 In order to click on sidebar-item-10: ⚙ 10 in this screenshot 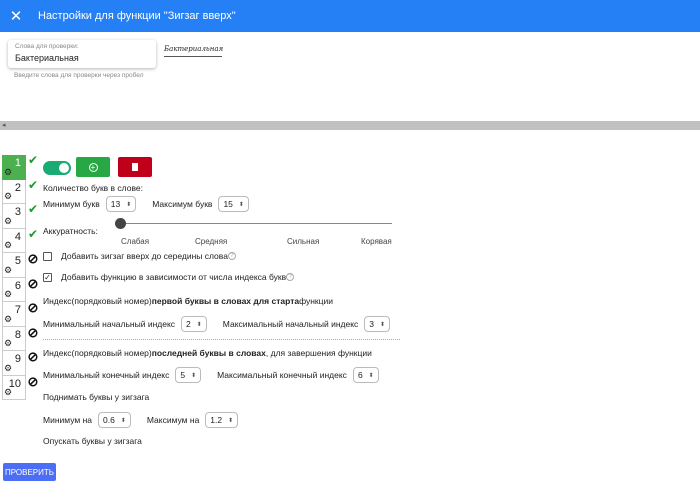, I will do `click(14, 387)`.